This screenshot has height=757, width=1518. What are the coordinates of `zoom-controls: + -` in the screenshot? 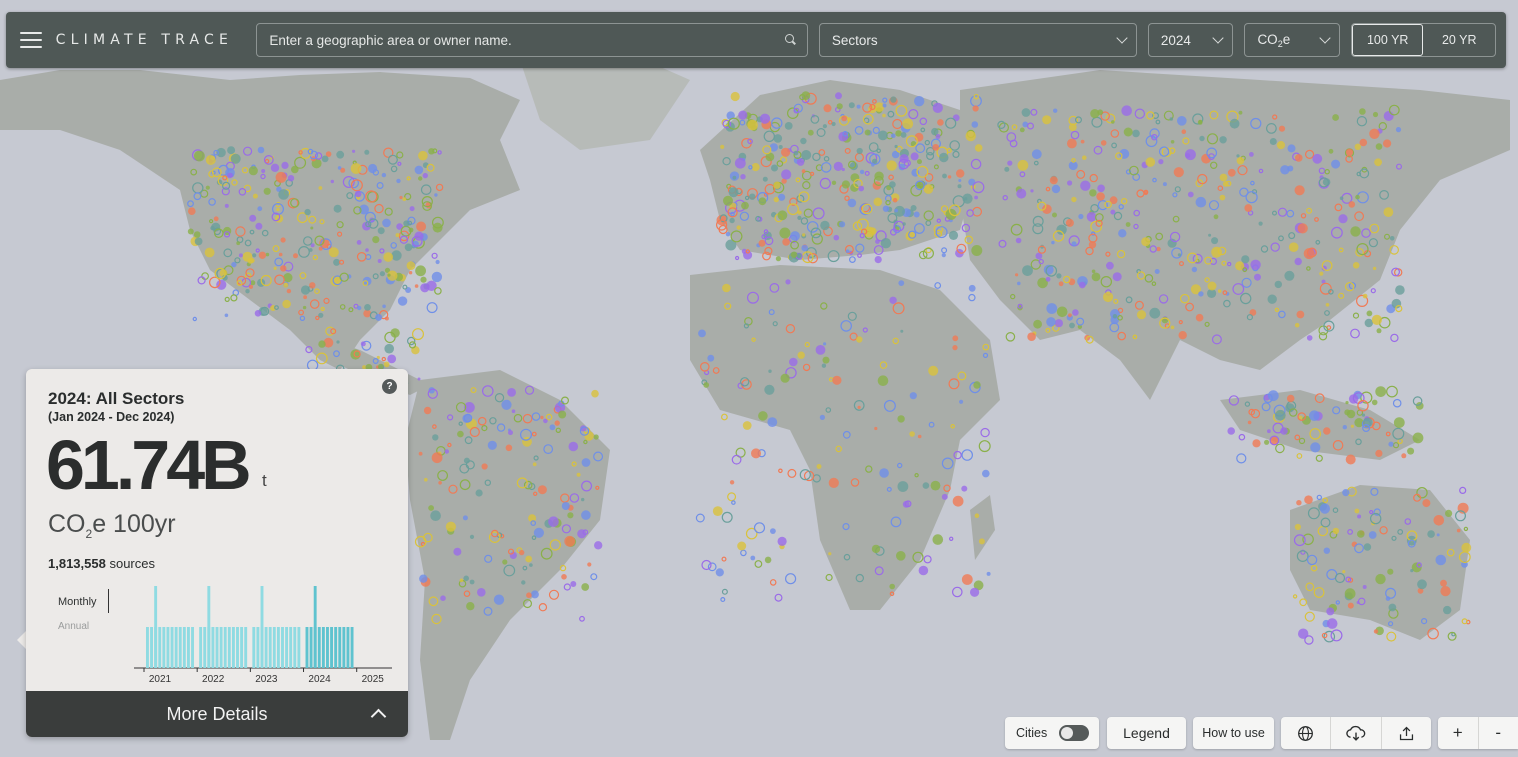 It's located at (1478, 733).